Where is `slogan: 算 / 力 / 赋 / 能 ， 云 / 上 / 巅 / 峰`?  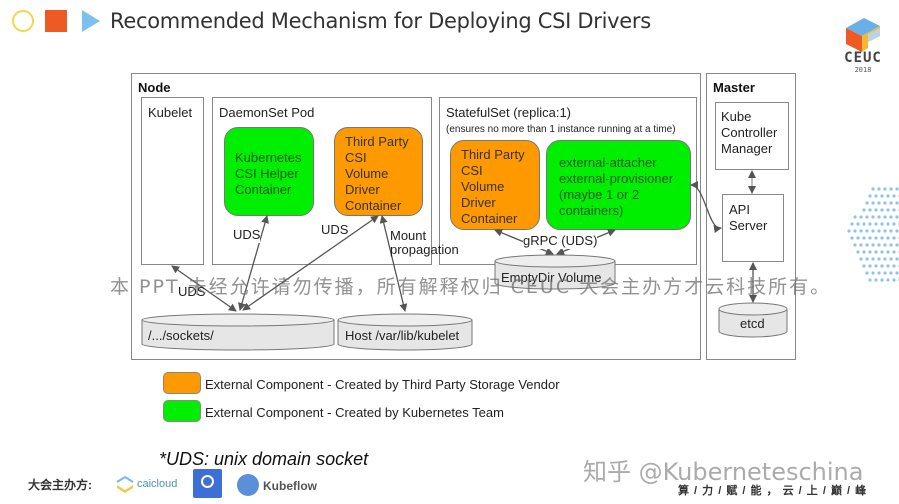
slogan: 算 / 力 / 赋 / 能 ， 云 / 上 / 巅 / 峰 is located at coordinates (773, 491).